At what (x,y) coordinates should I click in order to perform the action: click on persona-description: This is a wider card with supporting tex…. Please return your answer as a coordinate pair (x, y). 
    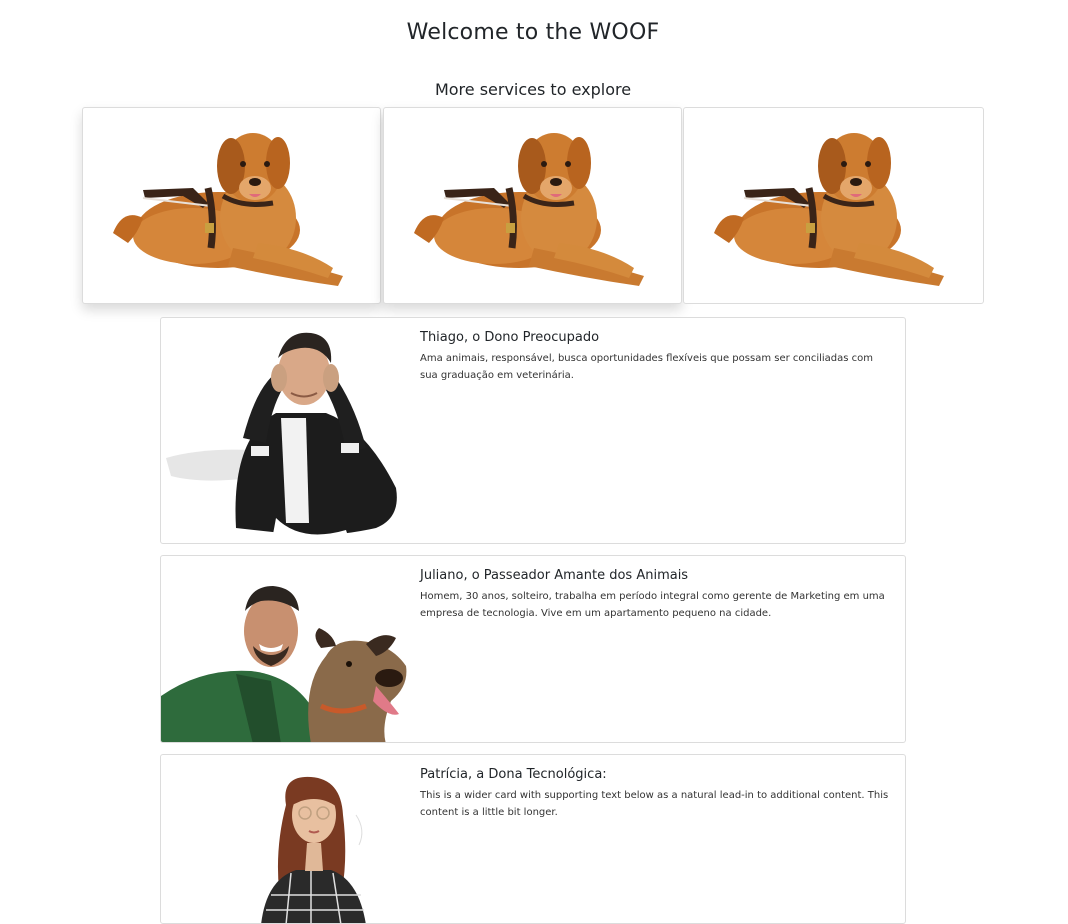
    Looking at the image, I should click on (654, 804).